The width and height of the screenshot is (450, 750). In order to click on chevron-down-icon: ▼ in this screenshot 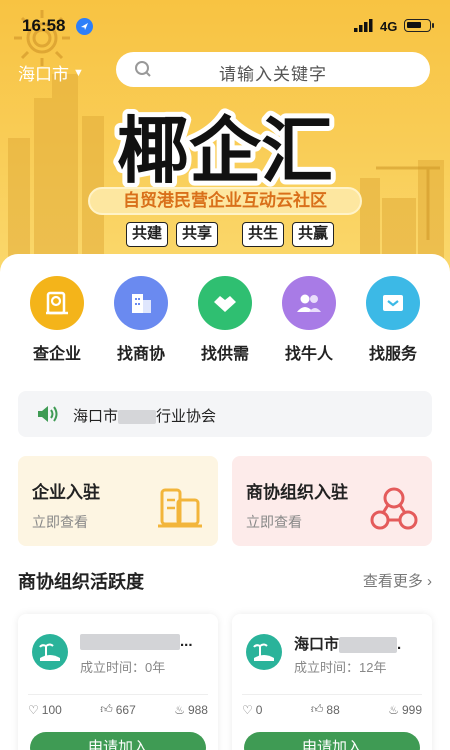, I will do `click(78, 72)`.